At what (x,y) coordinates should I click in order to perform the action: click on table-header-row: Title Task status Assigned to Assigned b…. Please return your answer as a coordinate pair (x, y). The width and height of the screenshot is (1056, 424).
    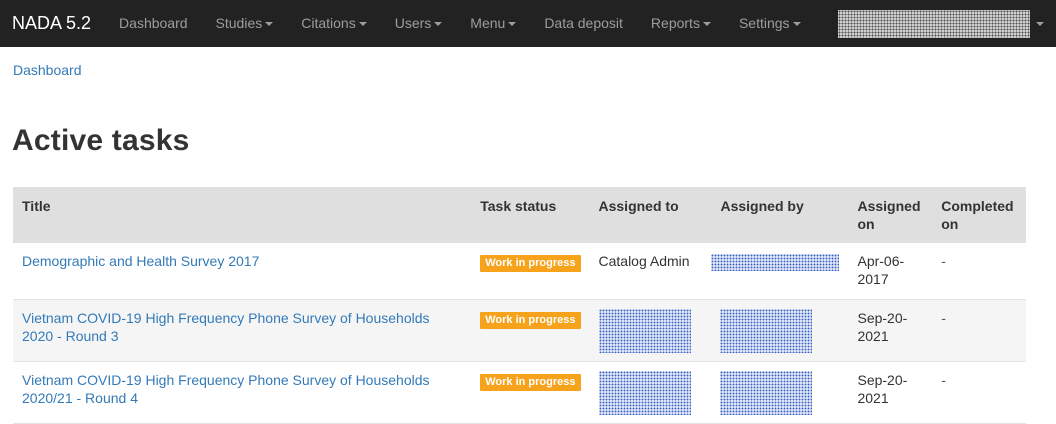
    Looking at the image, I should click on (519, 215).